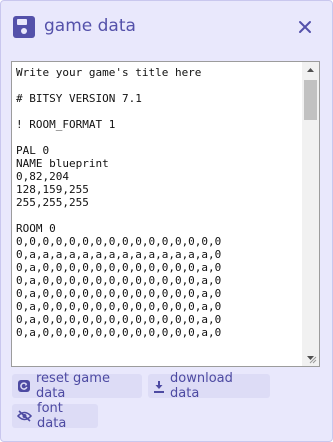 The width and height of the screenshot is (333, 442). I want to click on panel-titlebar: game data, so click(166, 27).